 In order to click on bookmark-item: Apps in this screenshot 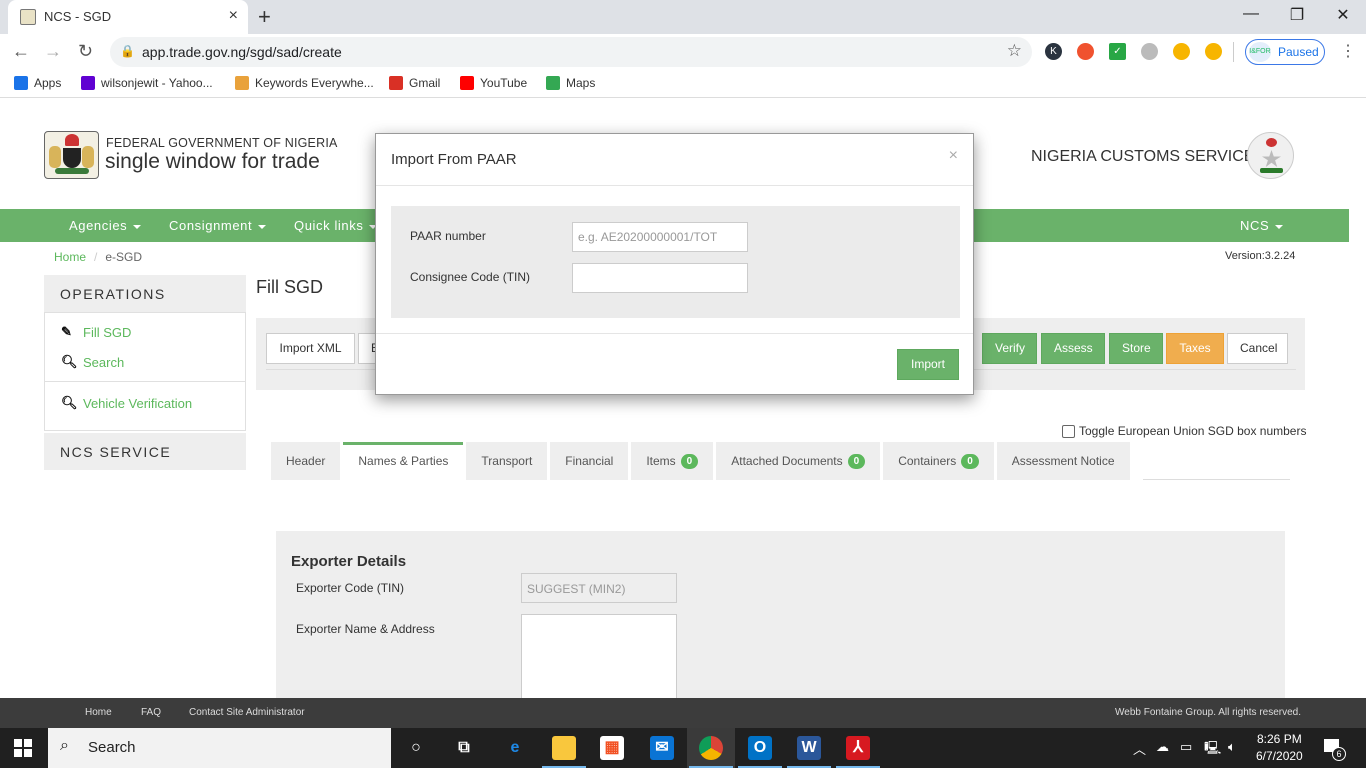, I will do `click(37, 83)`.